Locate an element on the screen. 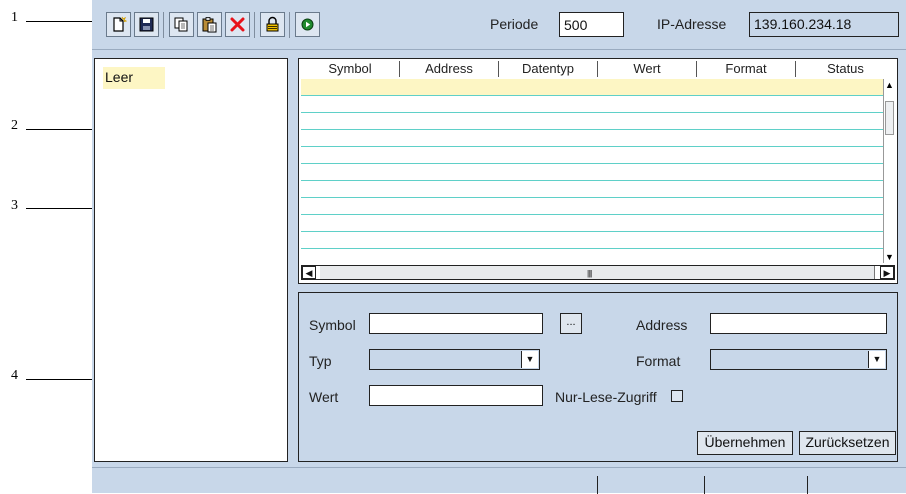  new-button is located at coordinates (118, 24).